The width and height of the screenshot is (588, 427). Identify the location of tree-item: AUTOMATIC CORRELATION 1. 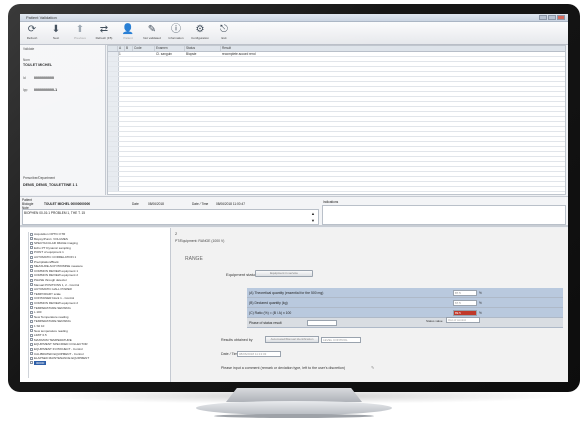
(55, 257).